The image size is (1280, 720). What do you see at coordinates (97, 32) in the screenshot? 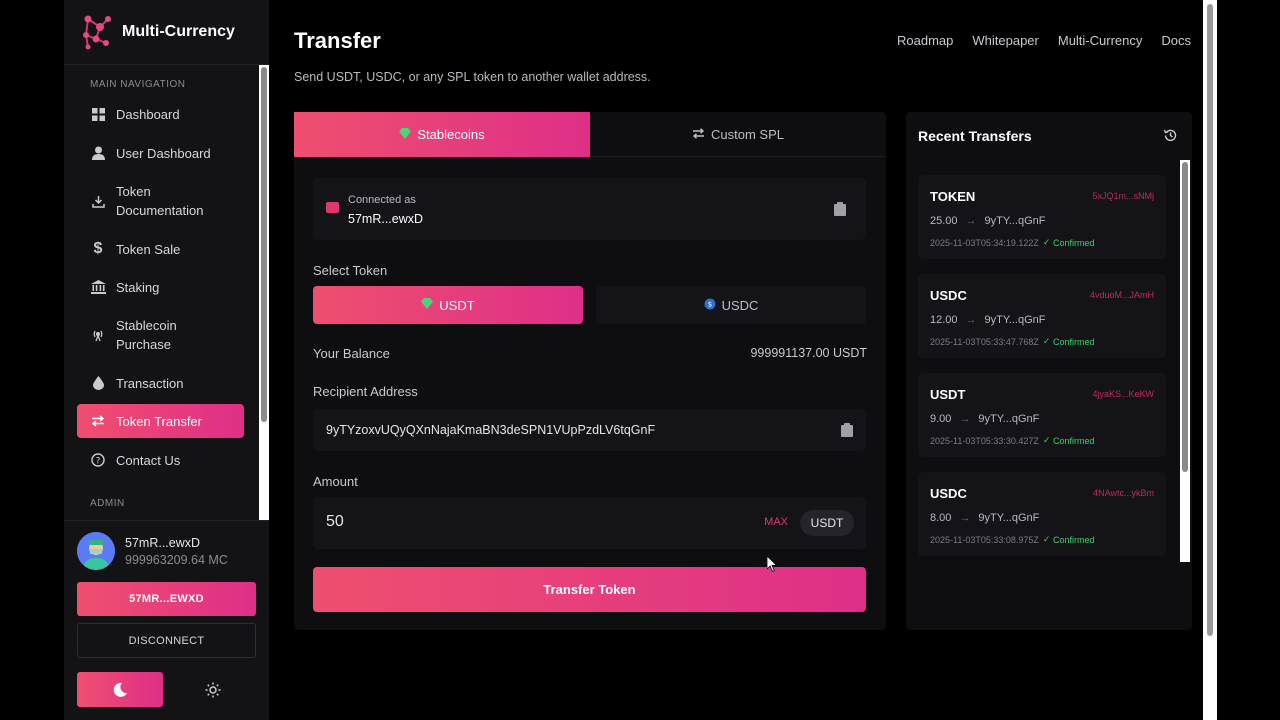
I see `molecule-logo-icon` at bounding box center [97, 32].